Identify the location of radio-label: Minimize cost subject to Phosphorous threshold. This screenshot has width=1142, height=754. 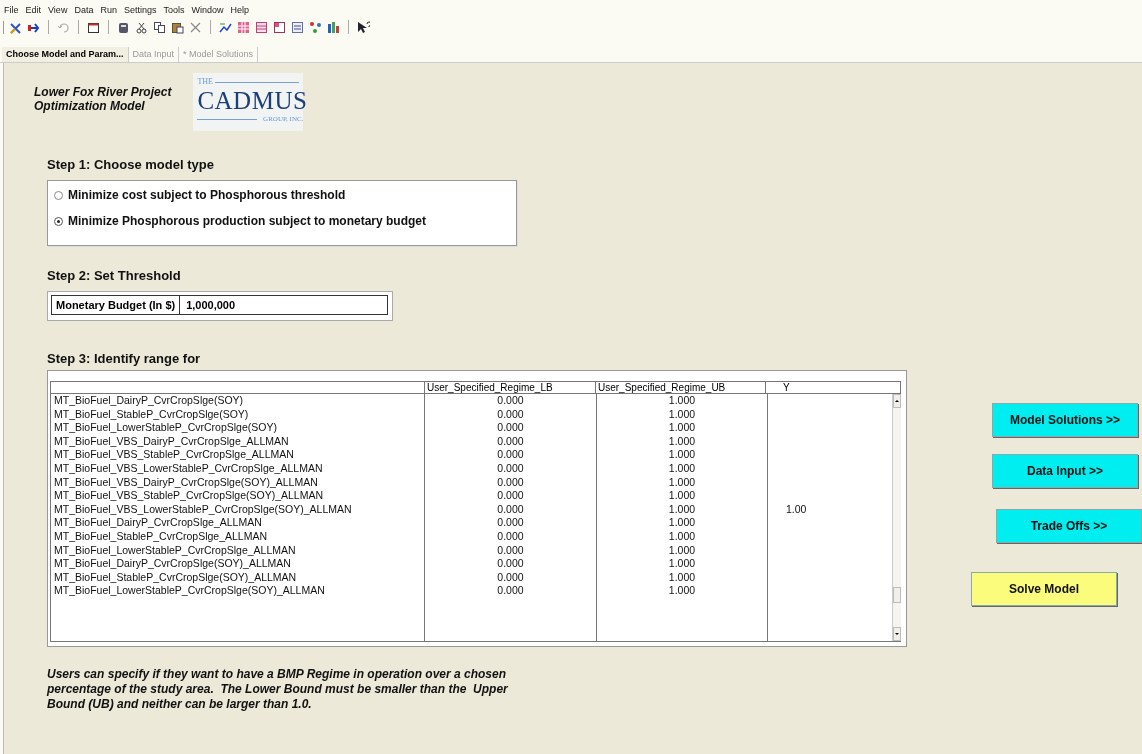
(207, 195).